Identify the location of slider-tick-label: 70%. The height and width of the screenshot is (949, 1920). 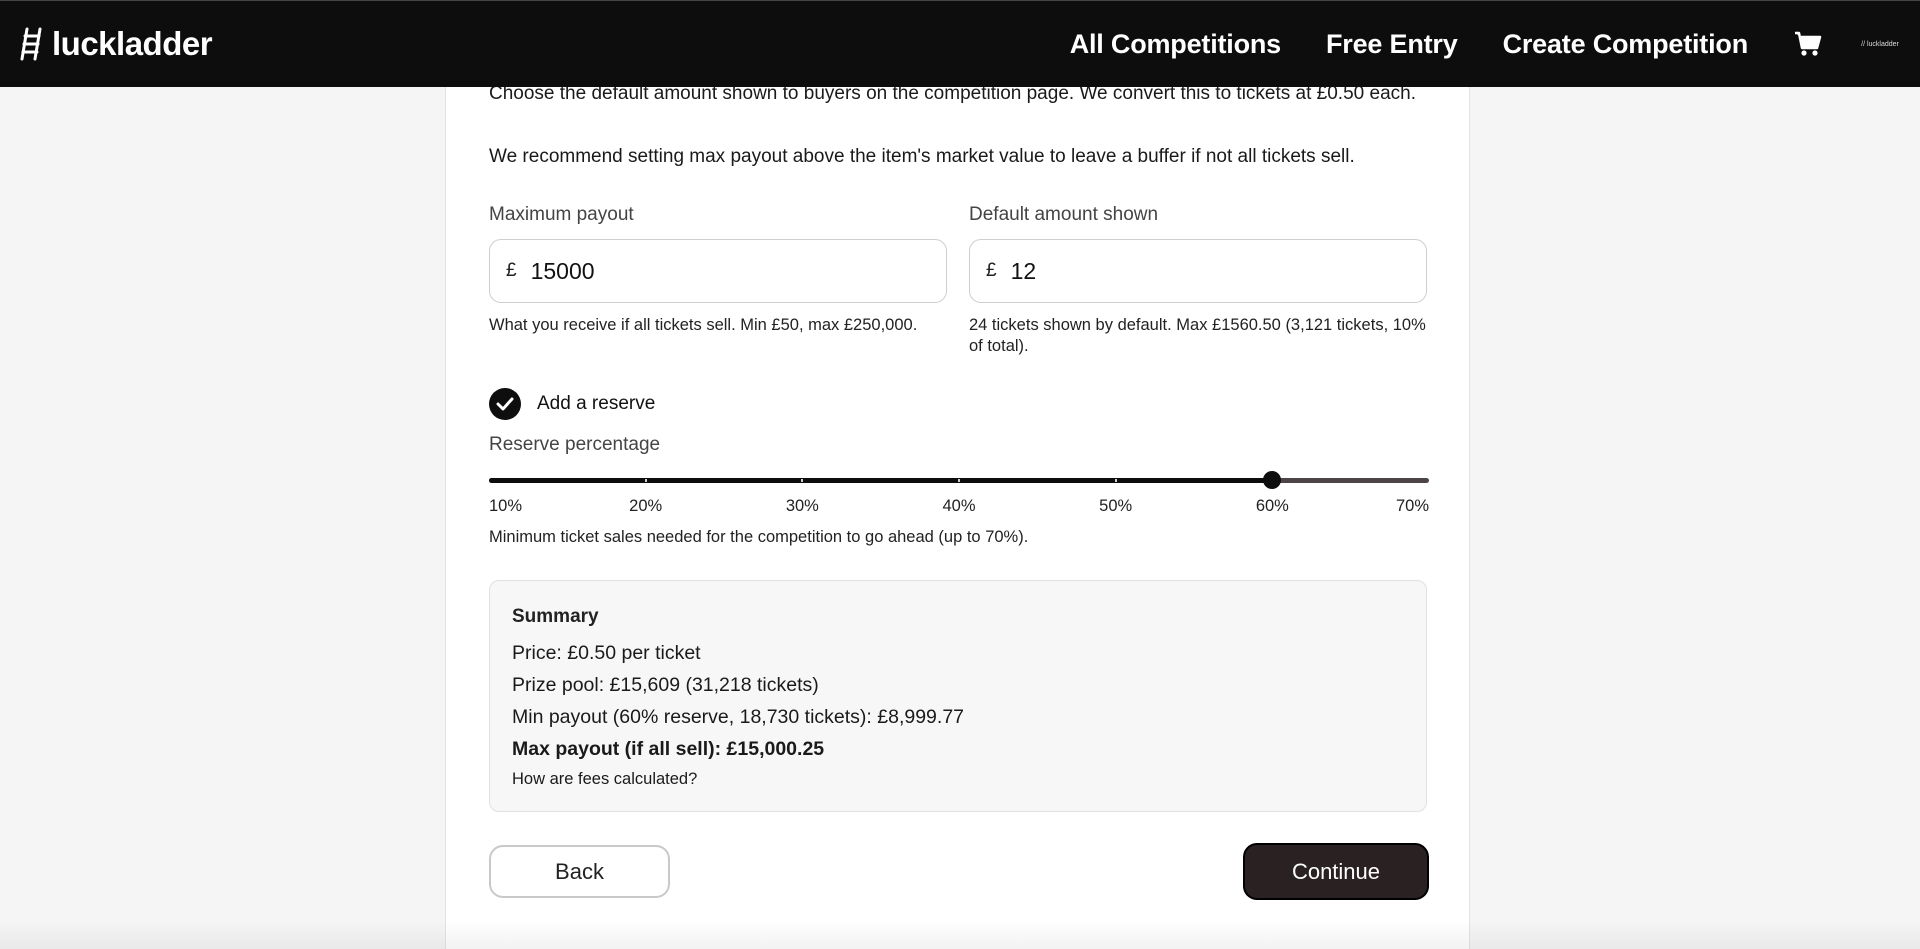
(1412, 506).